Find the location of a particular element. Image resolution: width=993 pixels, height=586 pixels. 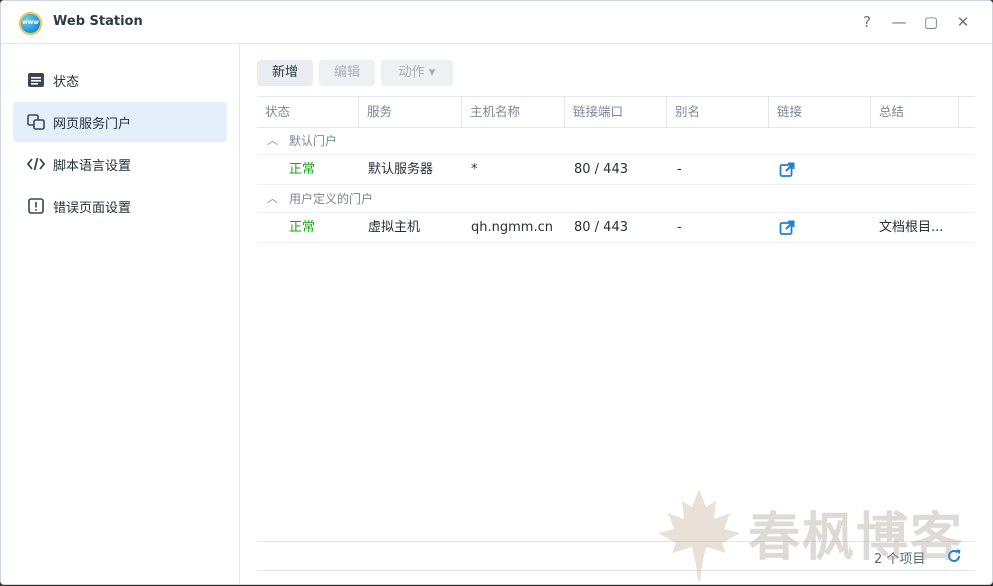

portal-icon is located at coordinates (36, 122).